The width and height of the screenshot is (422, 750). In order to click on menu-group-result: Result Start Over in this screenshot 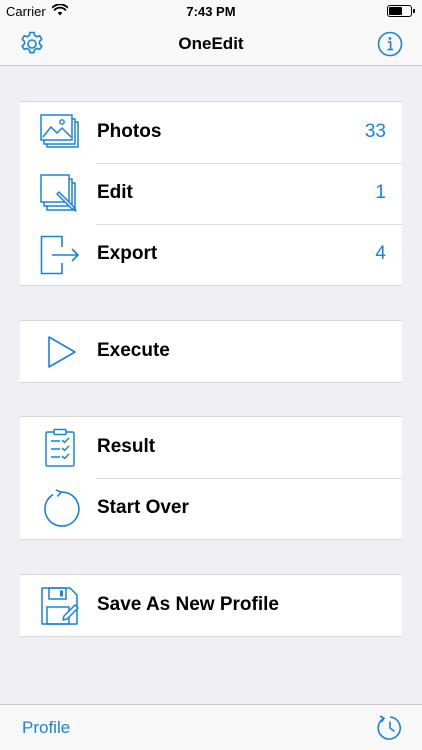, I will do `click(211, 478)`.